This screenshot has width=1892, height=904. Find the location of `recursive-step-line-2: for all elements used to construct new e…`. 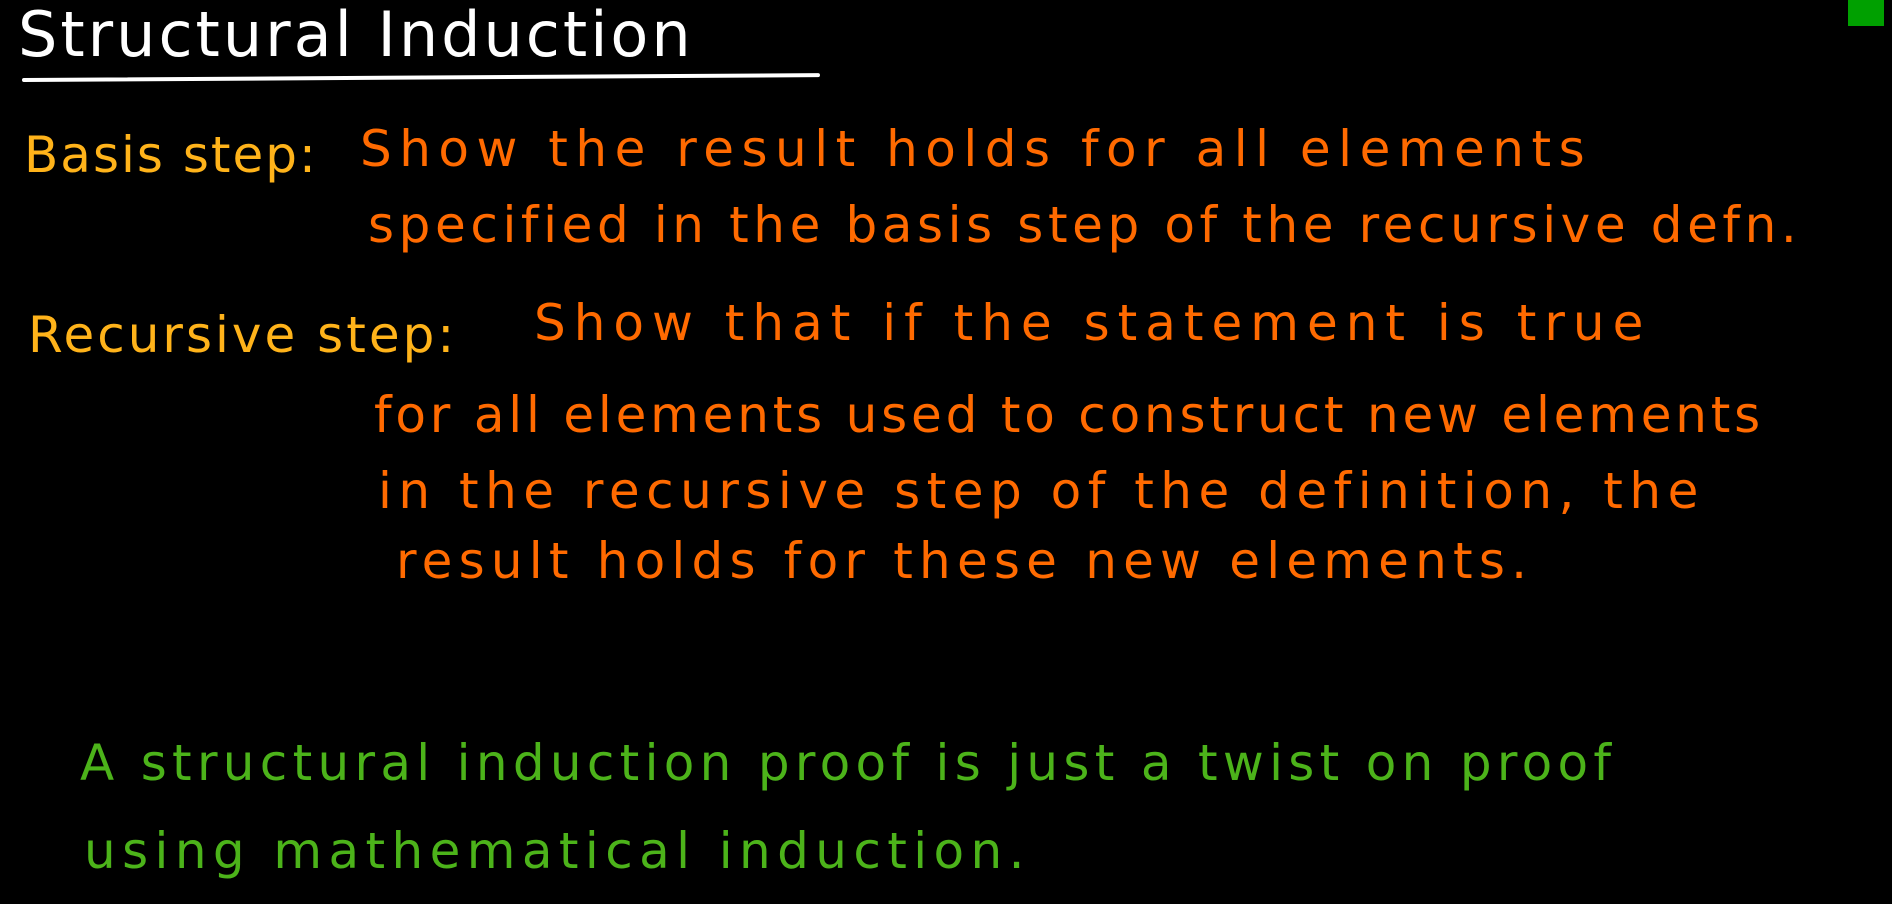

recursive-step-line-2: for all elements used to construct new e… is located at coordinates (1069, 415).